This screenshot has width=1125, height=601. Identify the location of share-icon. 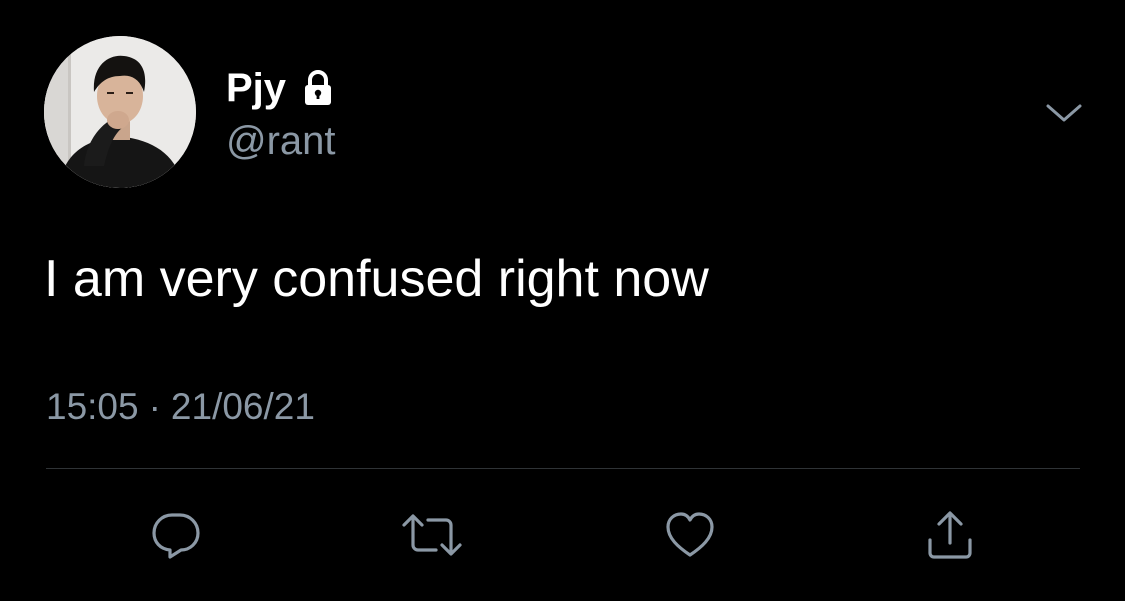
(950, 535).